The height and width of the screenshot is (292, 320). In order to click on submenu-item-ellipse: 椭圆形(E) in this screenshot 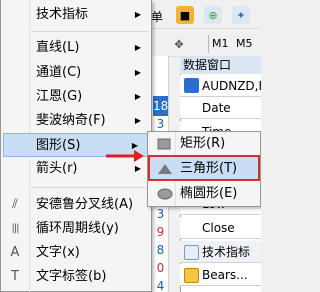, I will do `click(204, 194)`.